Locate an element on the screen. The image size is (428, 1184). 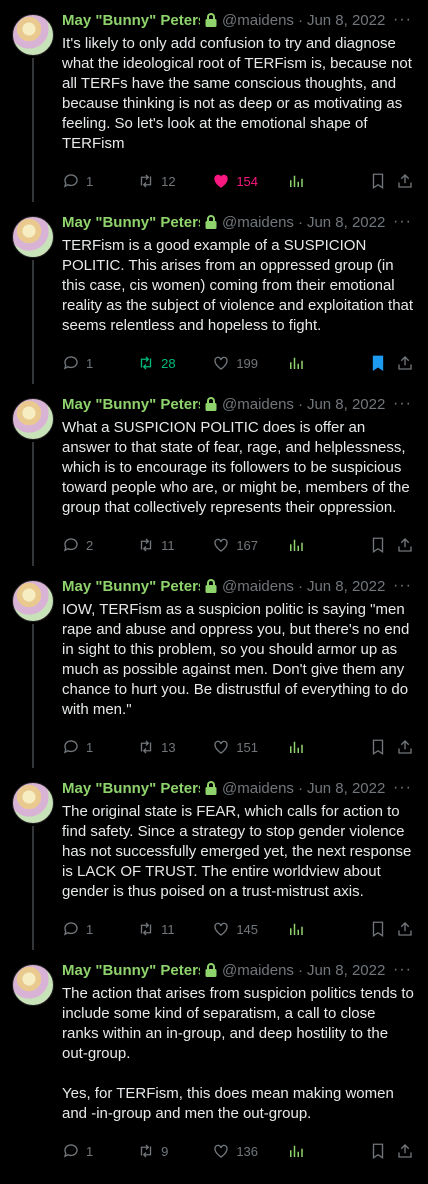
like-button: 167 is located at coordinates (249, 545).